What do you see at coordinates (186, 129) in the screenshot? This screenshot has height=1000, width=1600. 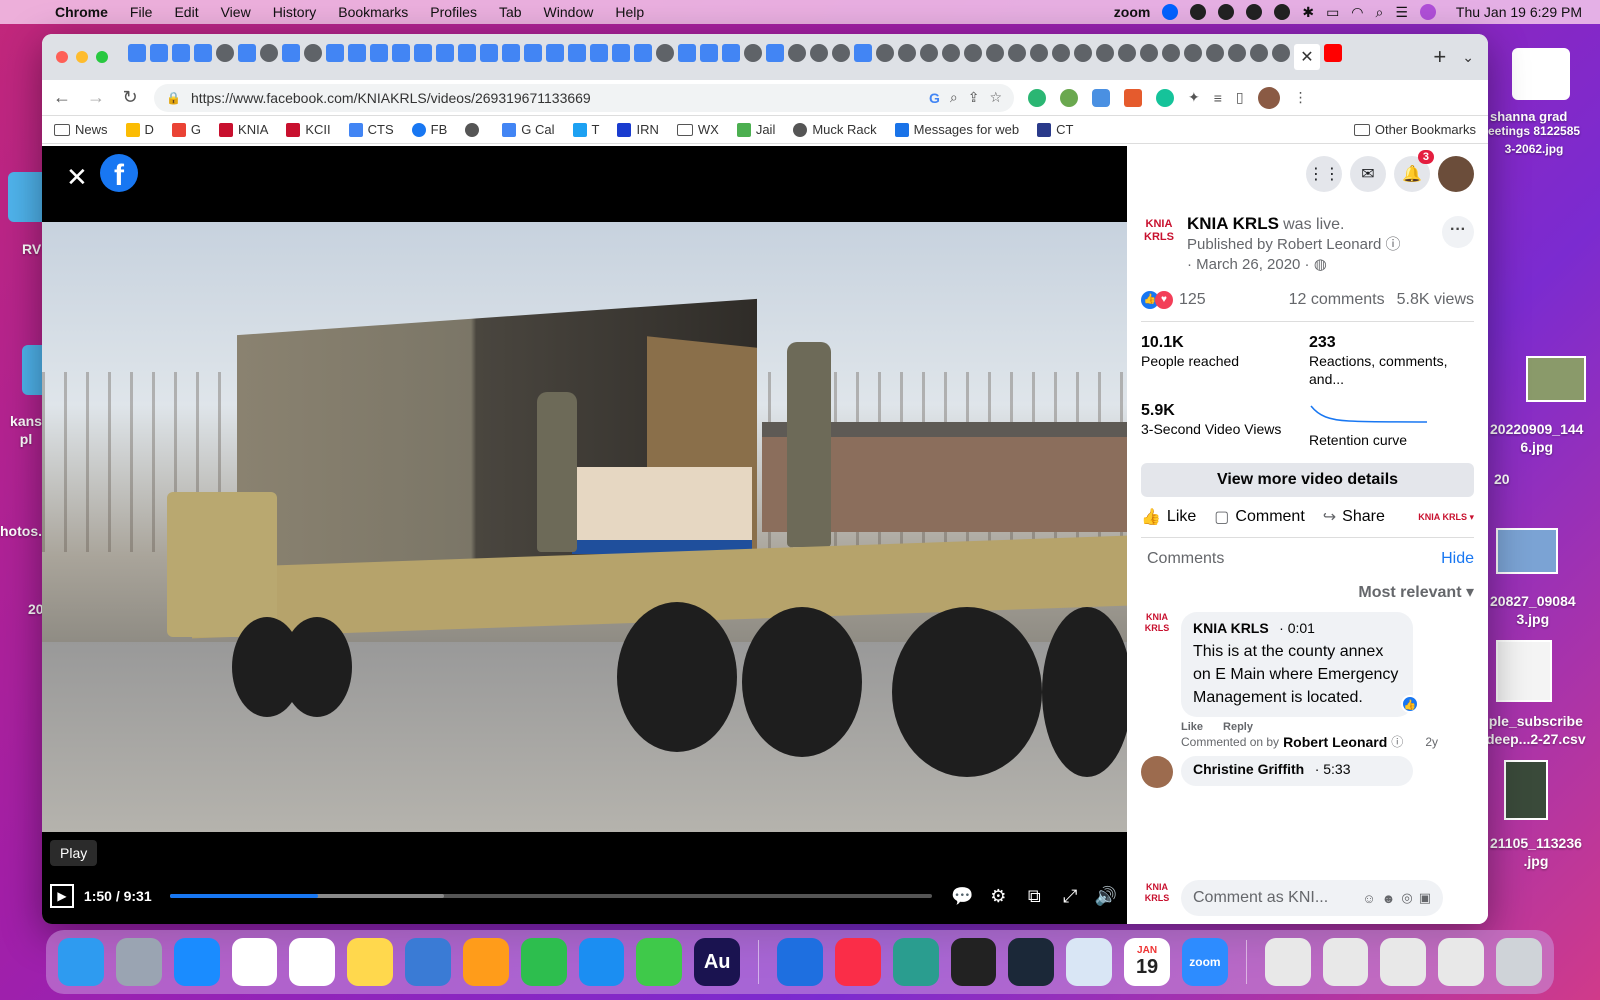 I see `bookmark-item: G` at bounding box center [186, 129].